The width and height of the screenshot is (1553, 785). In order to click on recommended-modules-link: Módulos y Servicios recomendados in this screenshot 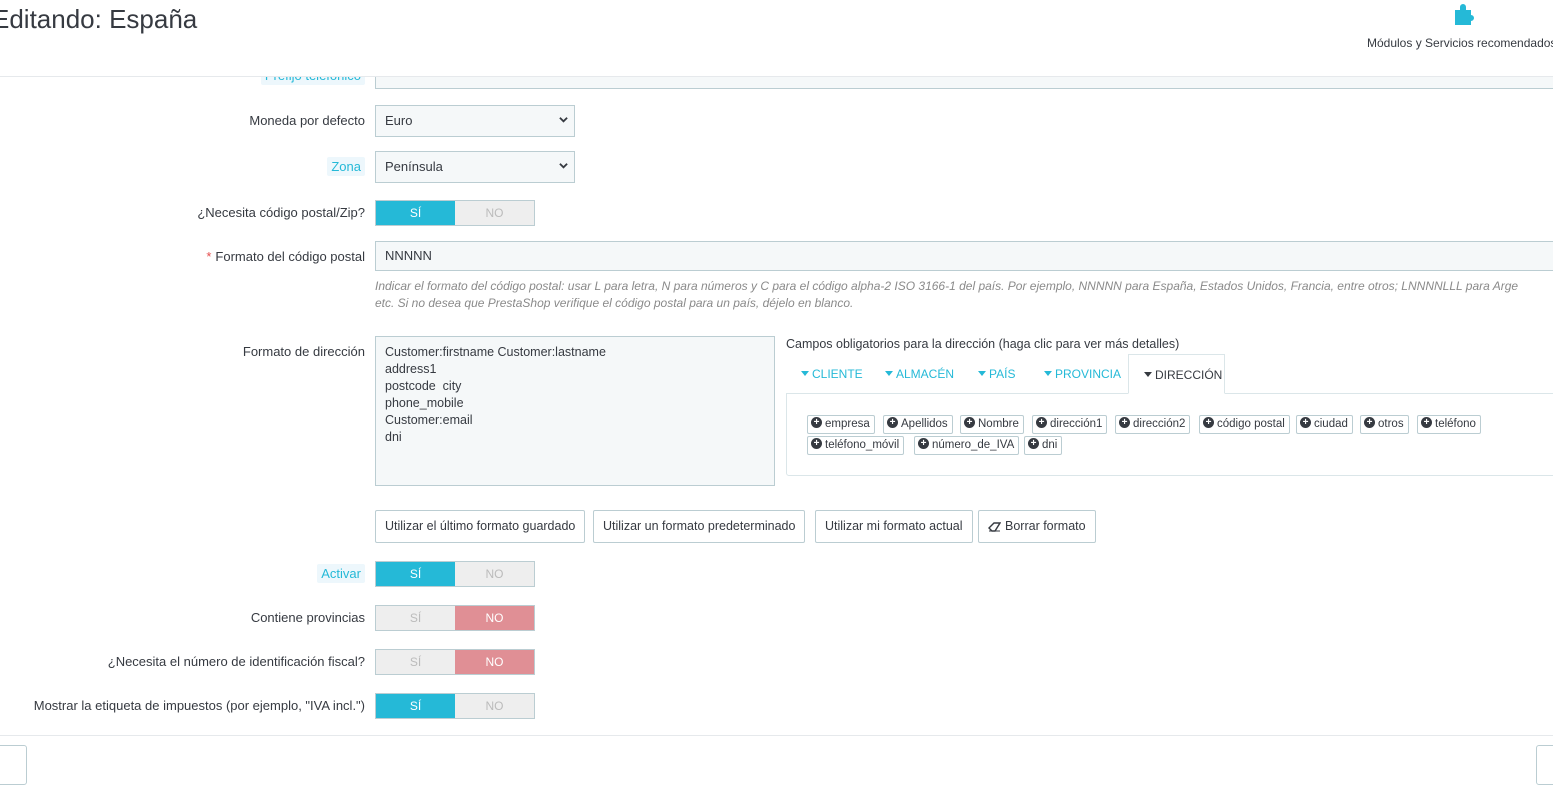, I will do `click(1460, 30)`.